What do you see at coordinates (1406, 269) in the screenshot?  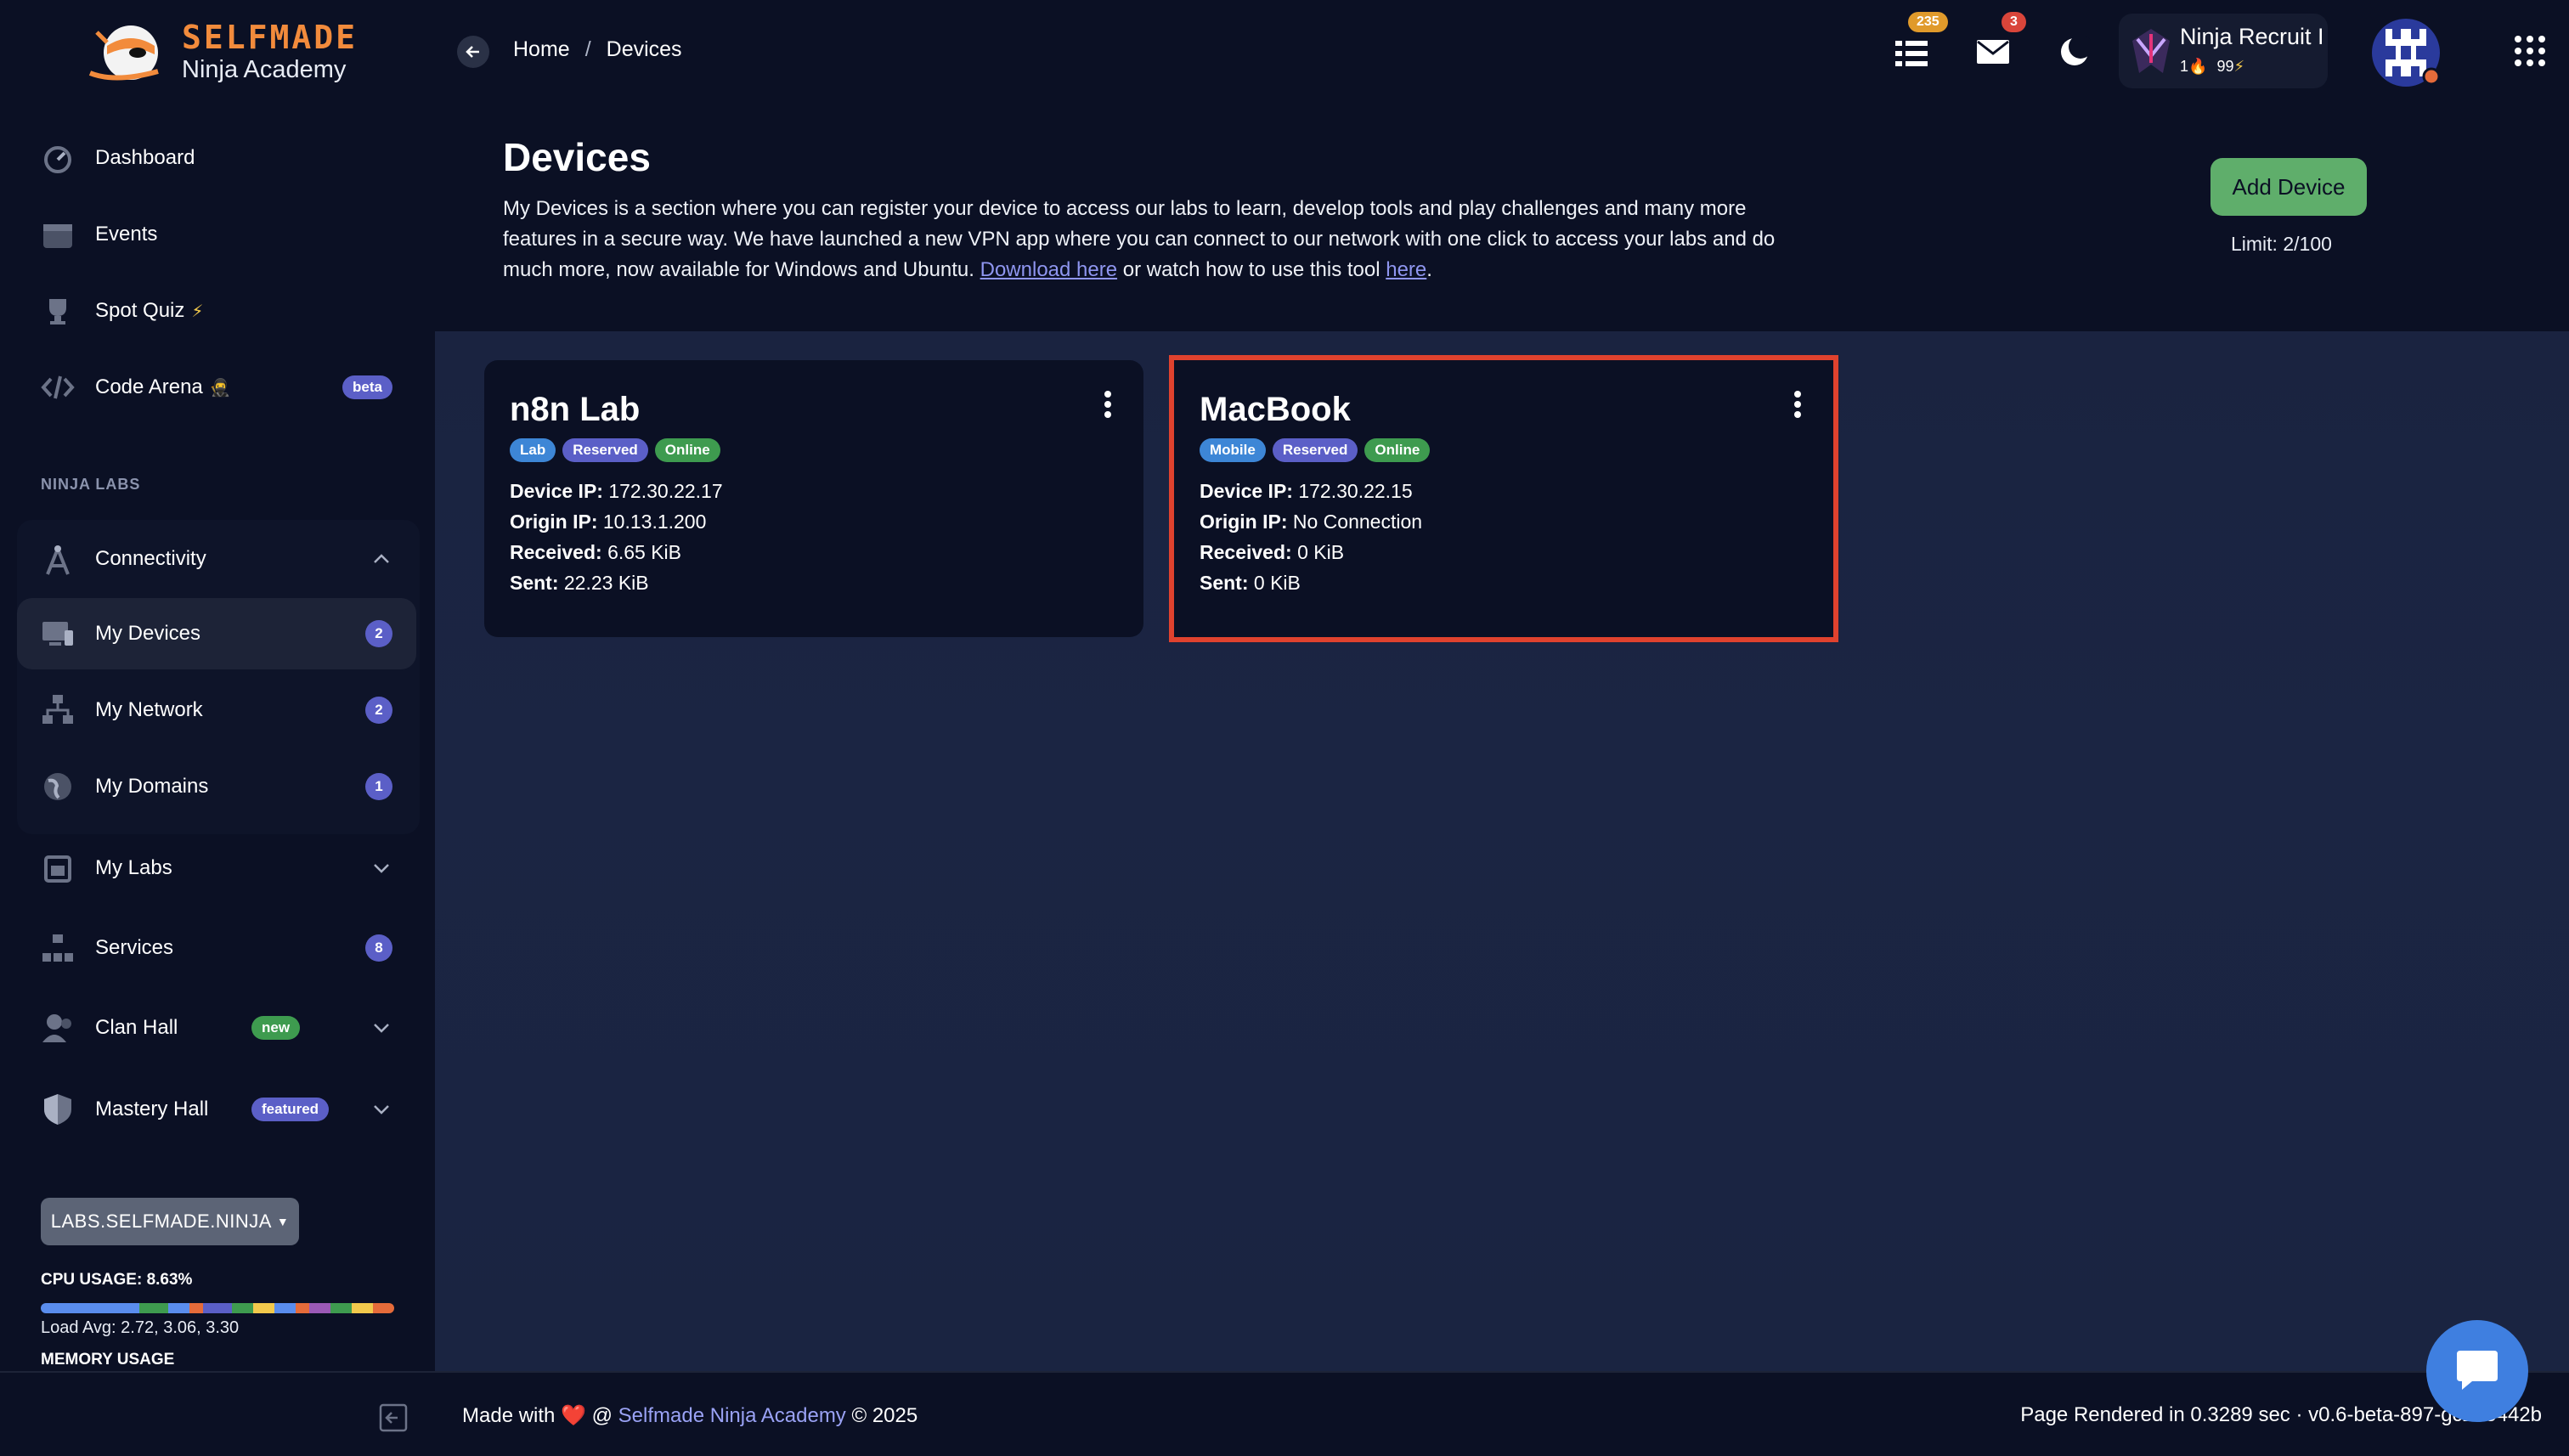 I see `tutorial-link: here` at bounding box center [1406, 269].